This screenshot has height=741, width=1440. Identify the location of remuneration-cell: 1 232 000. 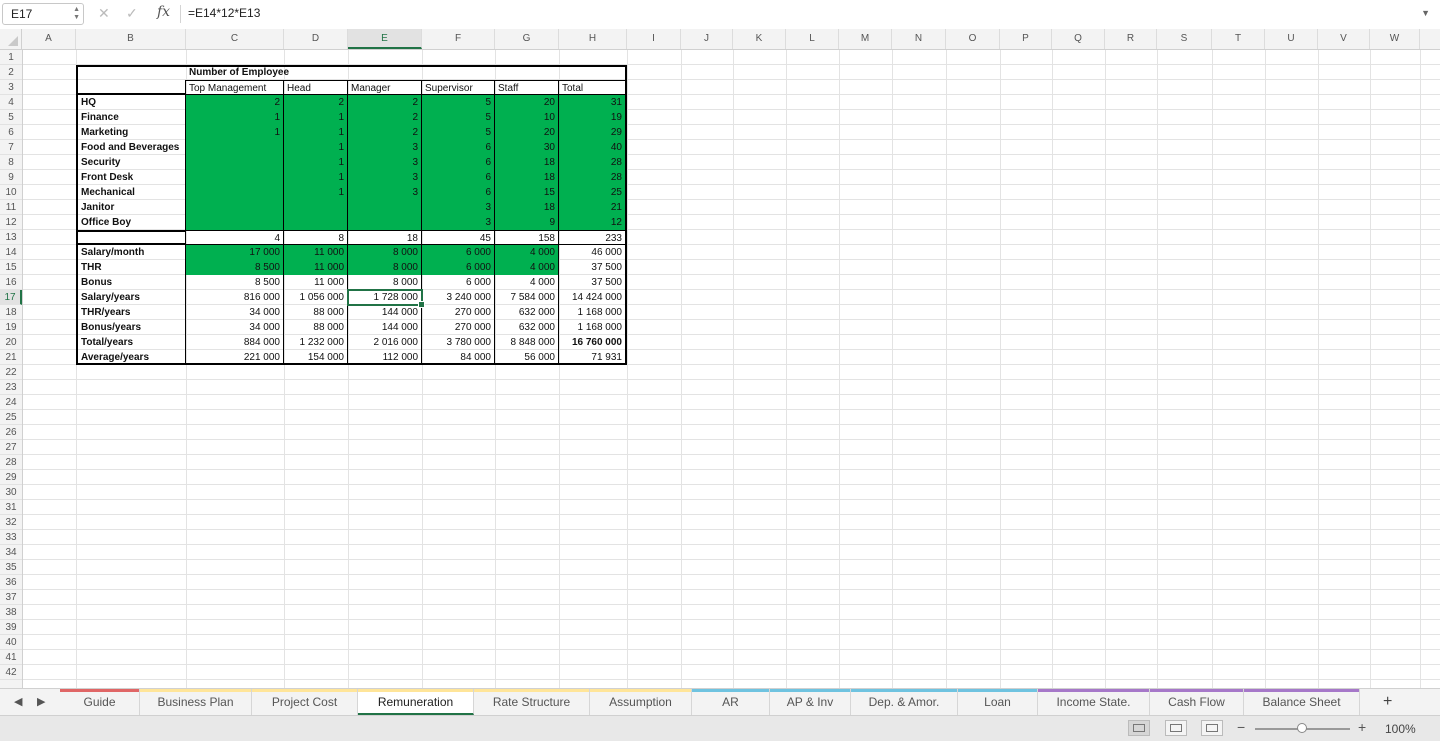
(316, 342).